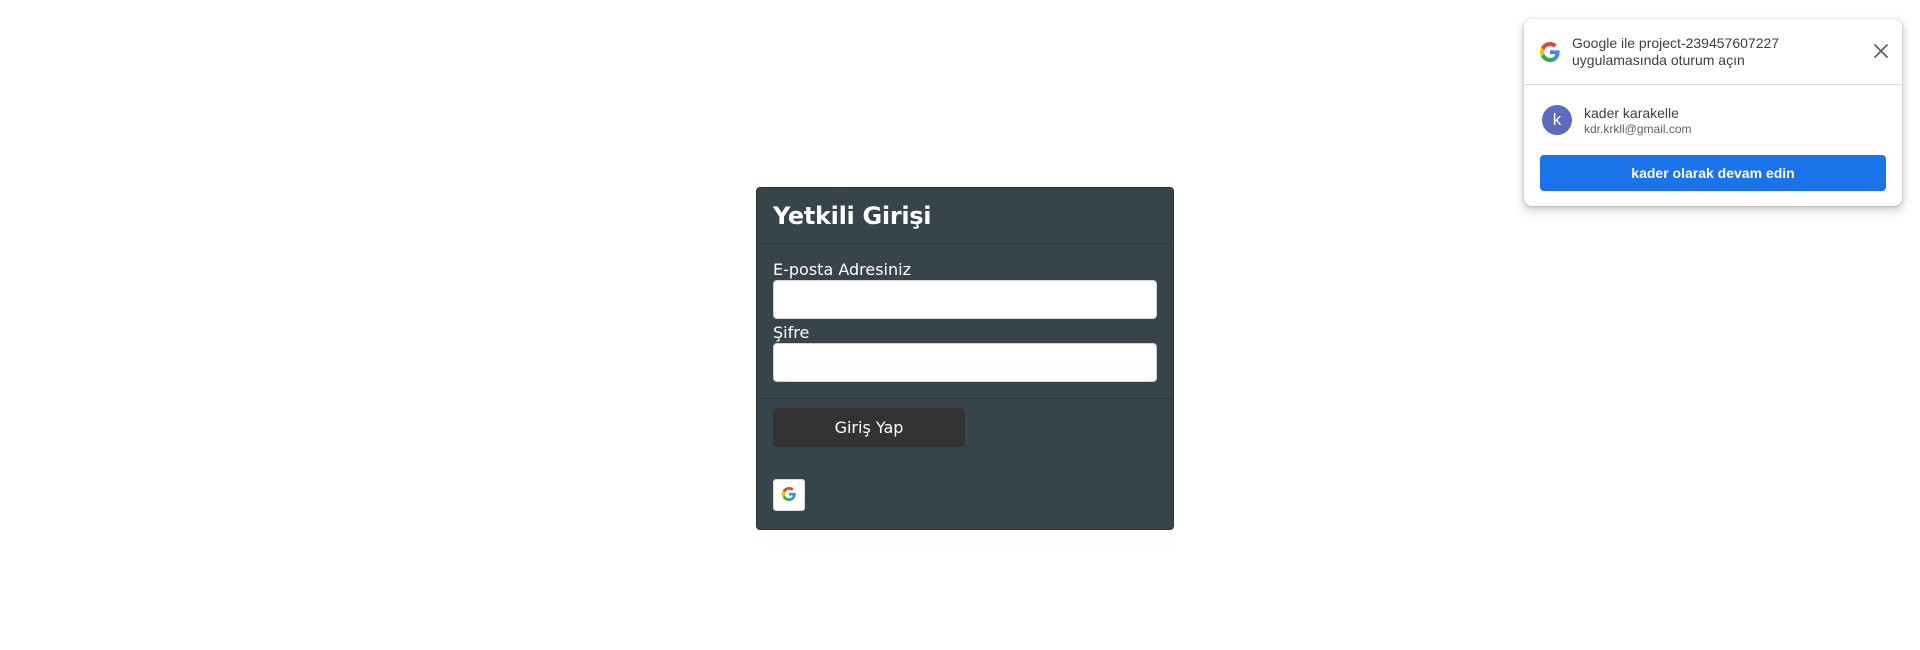 The height and width of the screenshot is (650, 1920). I want to click on card-footer: Giriş Yap, so click(965, 455).